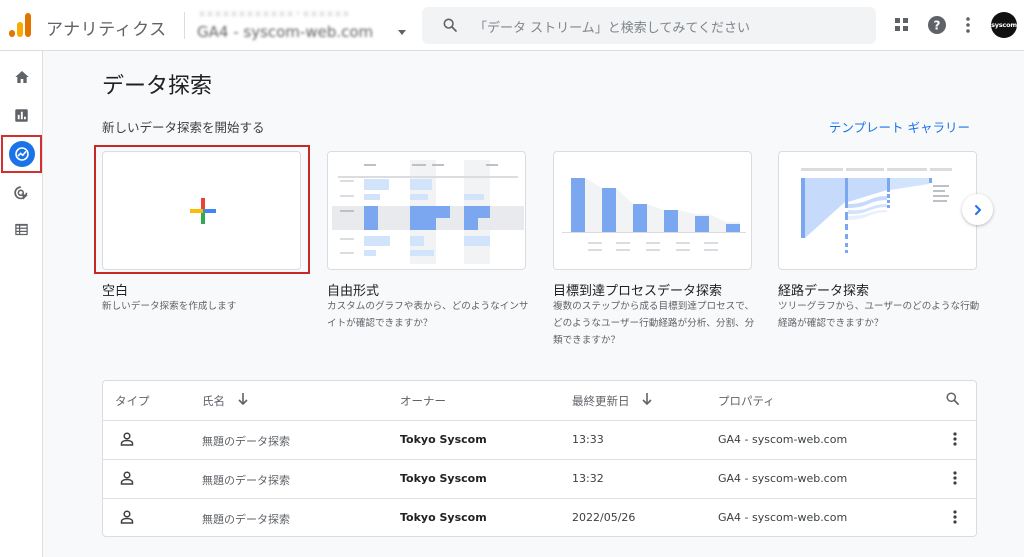 Image resolution: width=1024 pixels, height=557 pixels. I want to click on reports-icon, so click(21, 115).